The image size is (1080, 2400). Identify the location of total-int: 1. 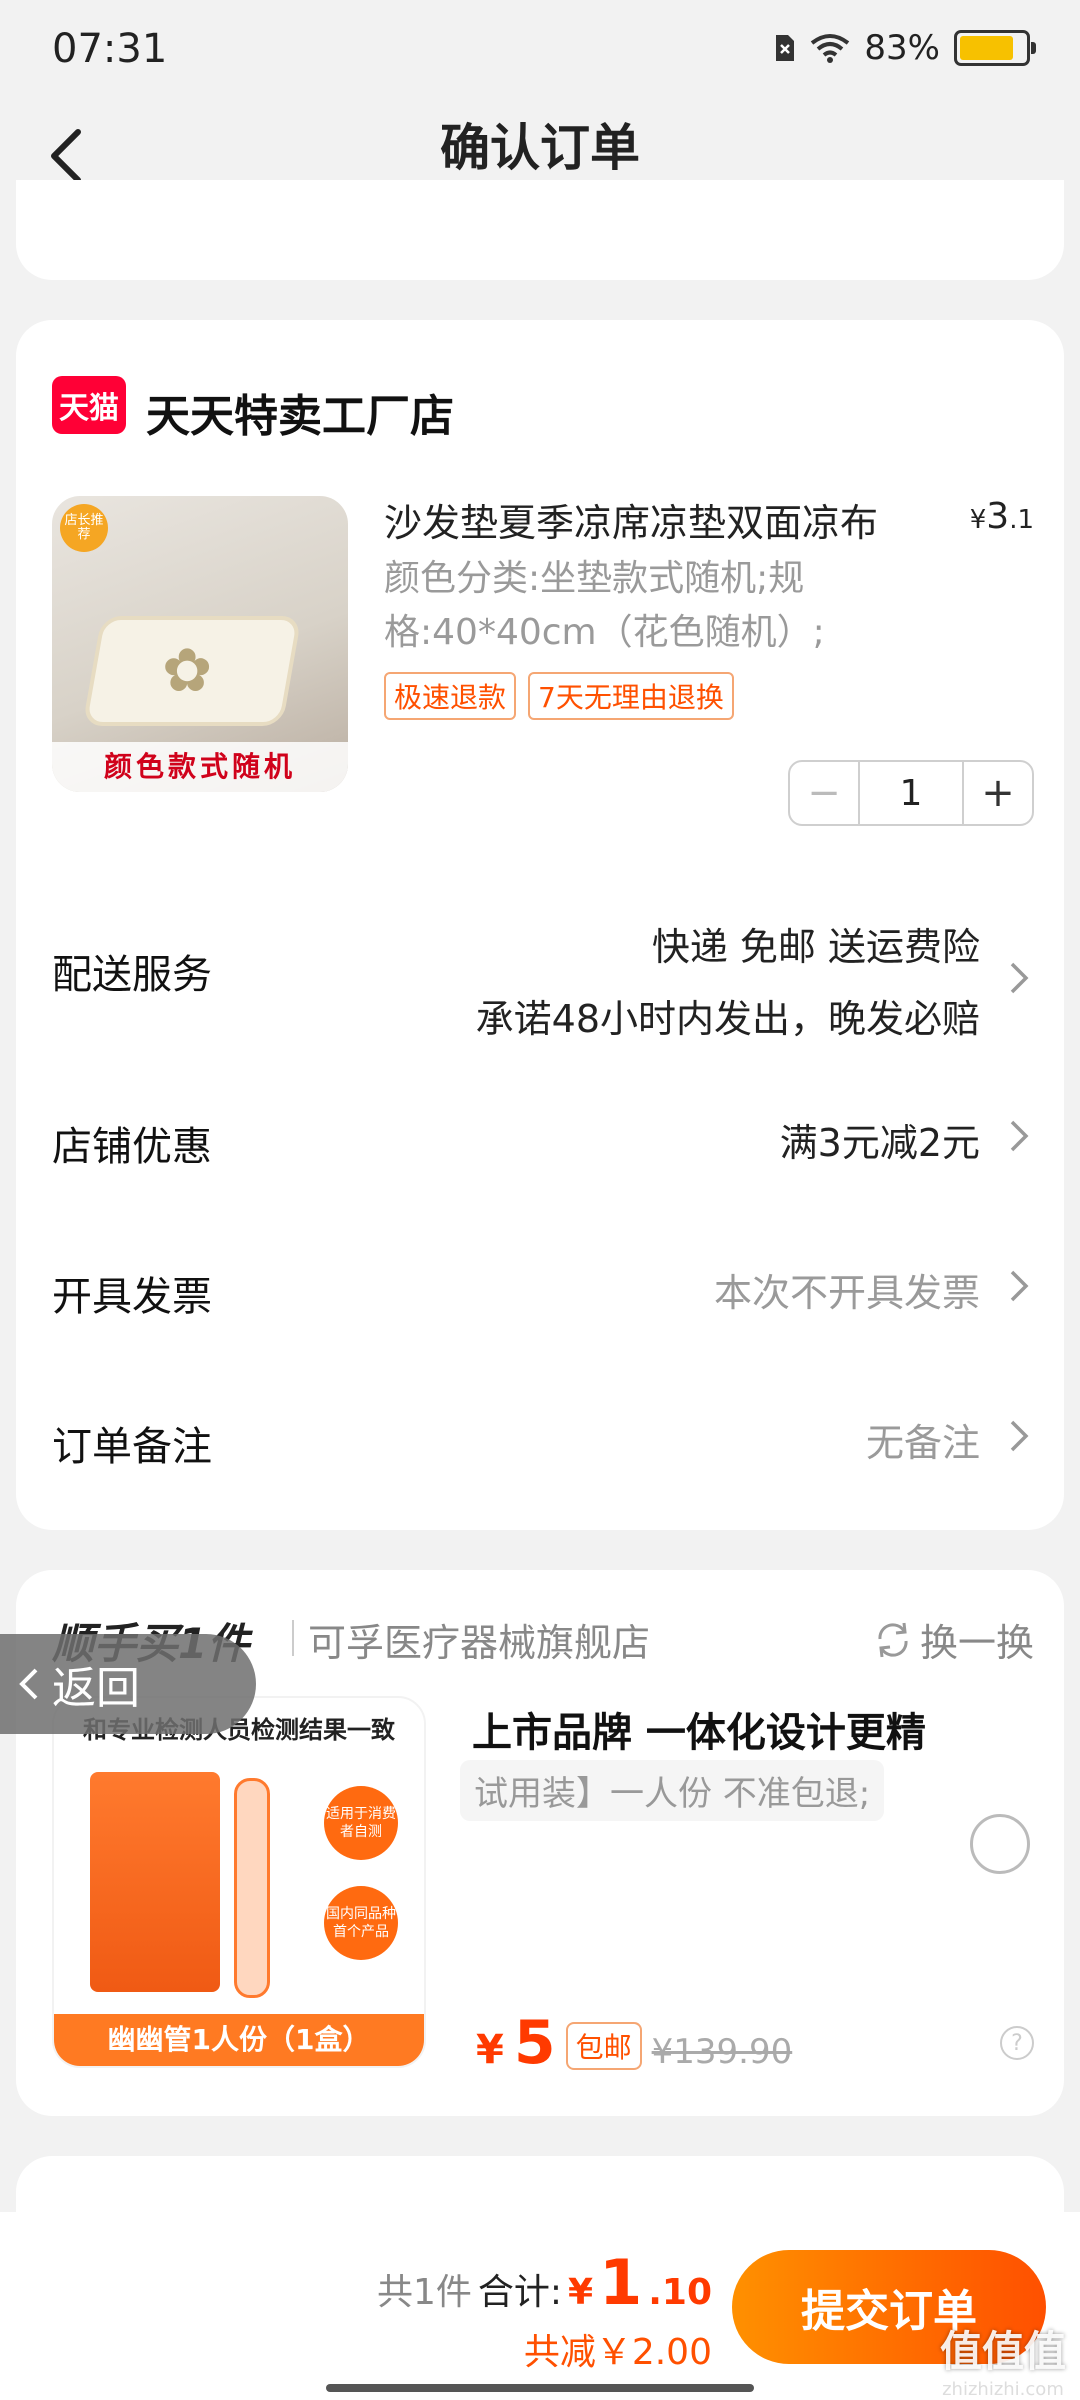
(621, 2282).